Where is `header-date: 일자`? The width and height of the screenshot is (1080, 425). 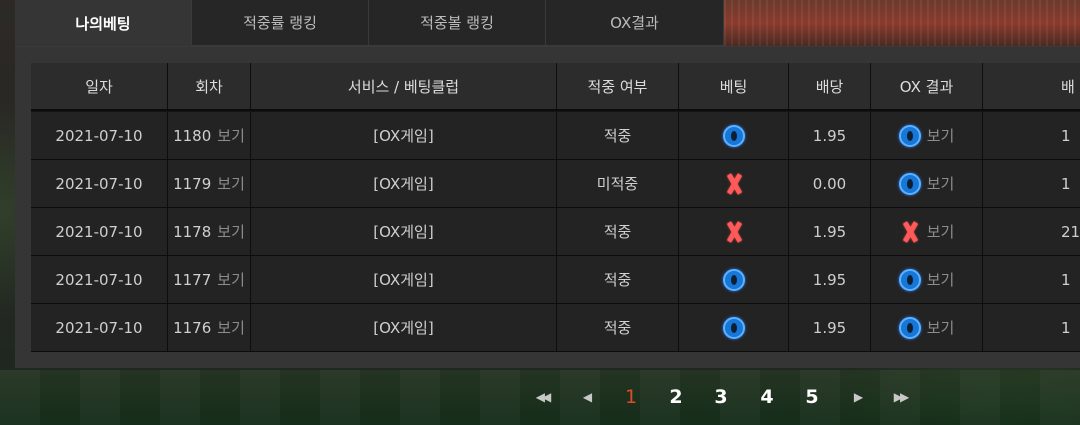
header-date: 일자 is located at coordinates (99, 86).